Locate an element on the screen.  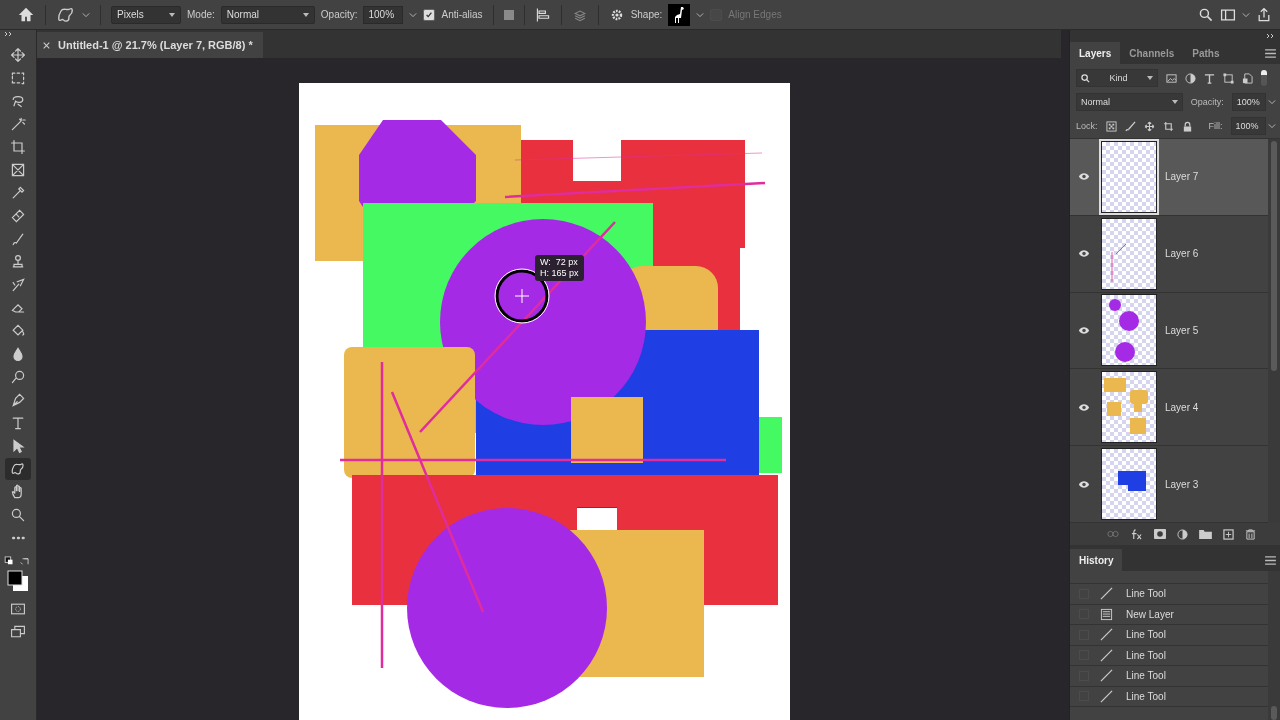
layer-name: Layer 4 is located at coordinates (1182, 407).